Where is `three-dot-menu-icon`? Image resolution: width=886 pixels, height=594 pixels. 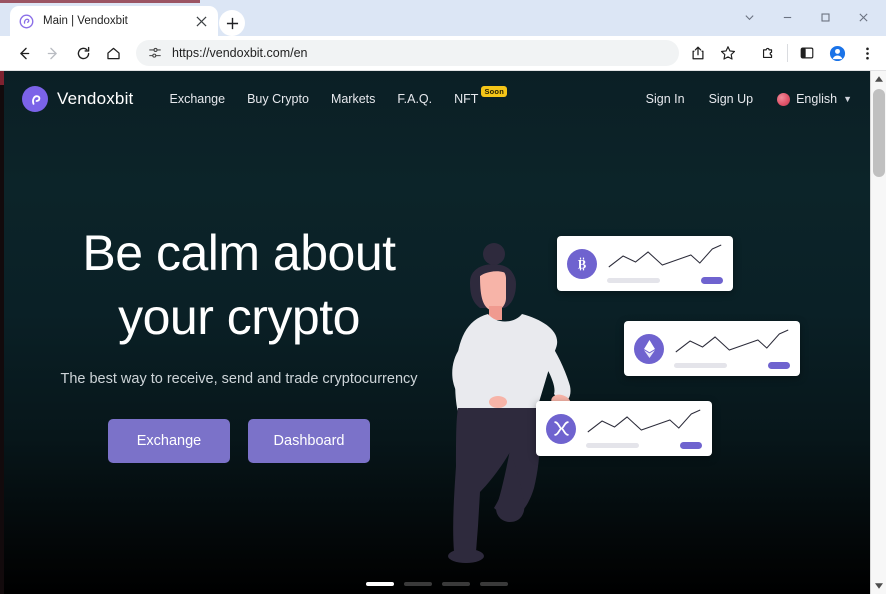
three-dot-menu-icon is located at coordinates (867, 53).